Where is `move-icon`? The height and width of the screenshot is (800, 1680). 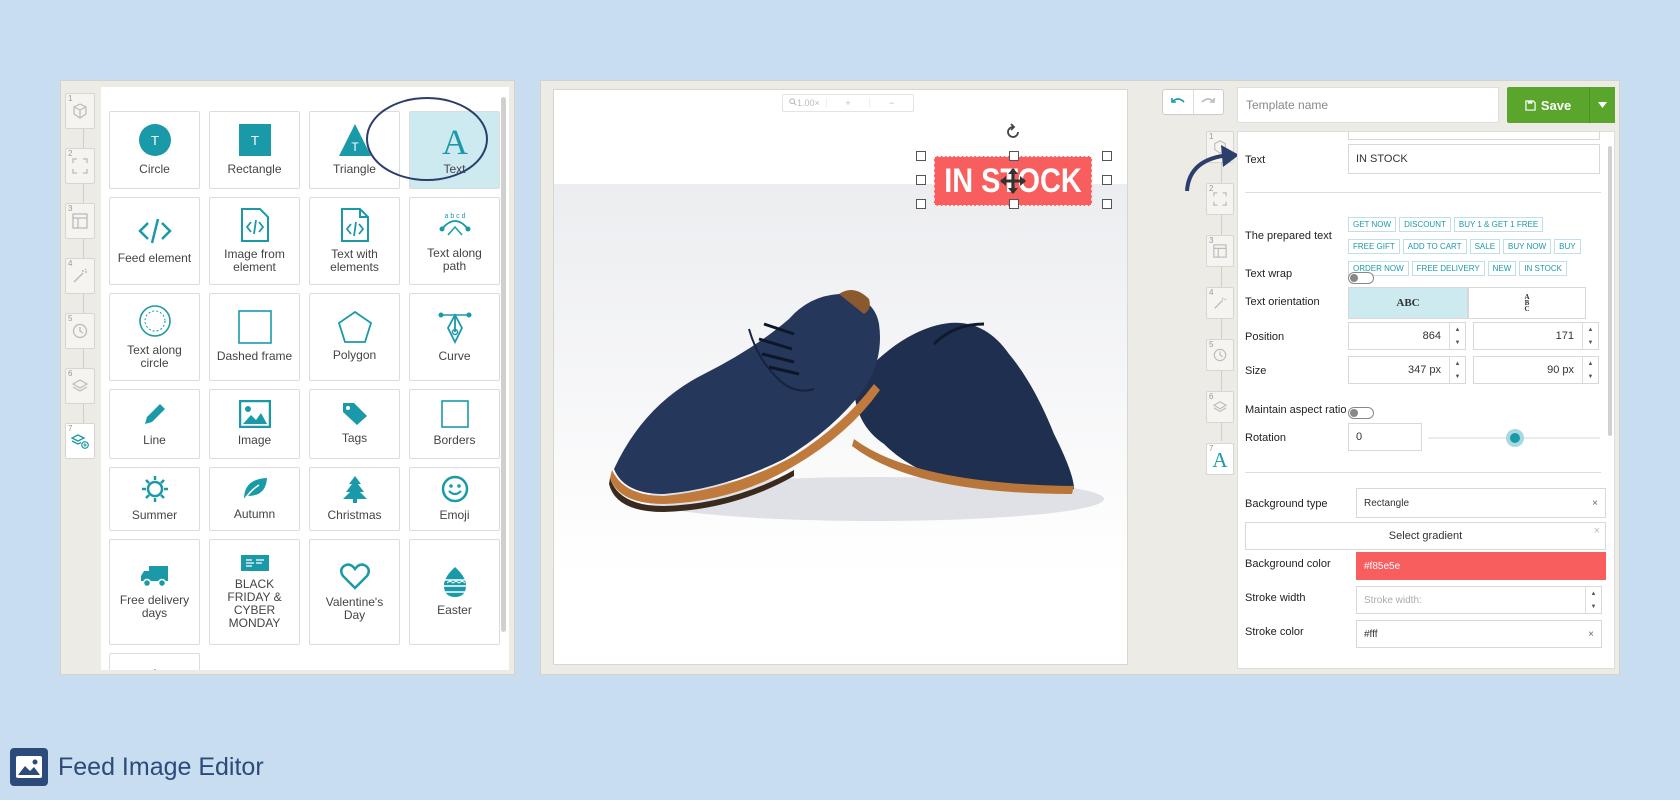 move-icon is located at coordinates (1013, 181).